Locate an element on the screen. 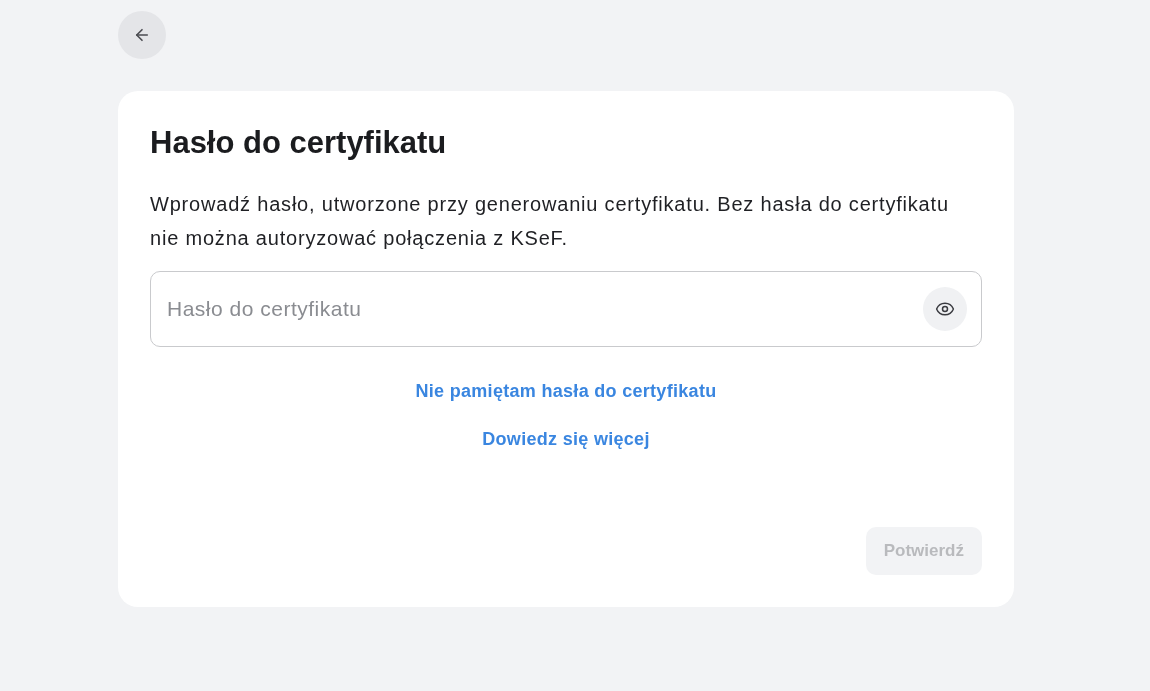 The image size is (1150, 691). dialog-title: Hasło do certyfikatu is located at coordinates (298, 143).